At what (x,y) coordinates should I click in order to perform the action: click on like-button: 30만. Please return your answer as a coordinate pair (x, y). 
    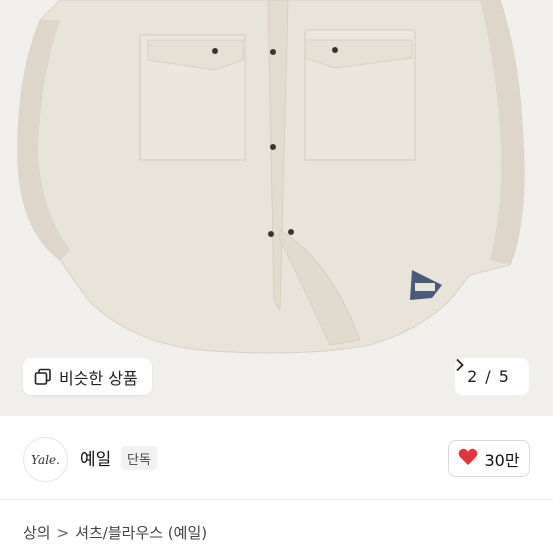
    Looking at the image, I should click on (489, 458).